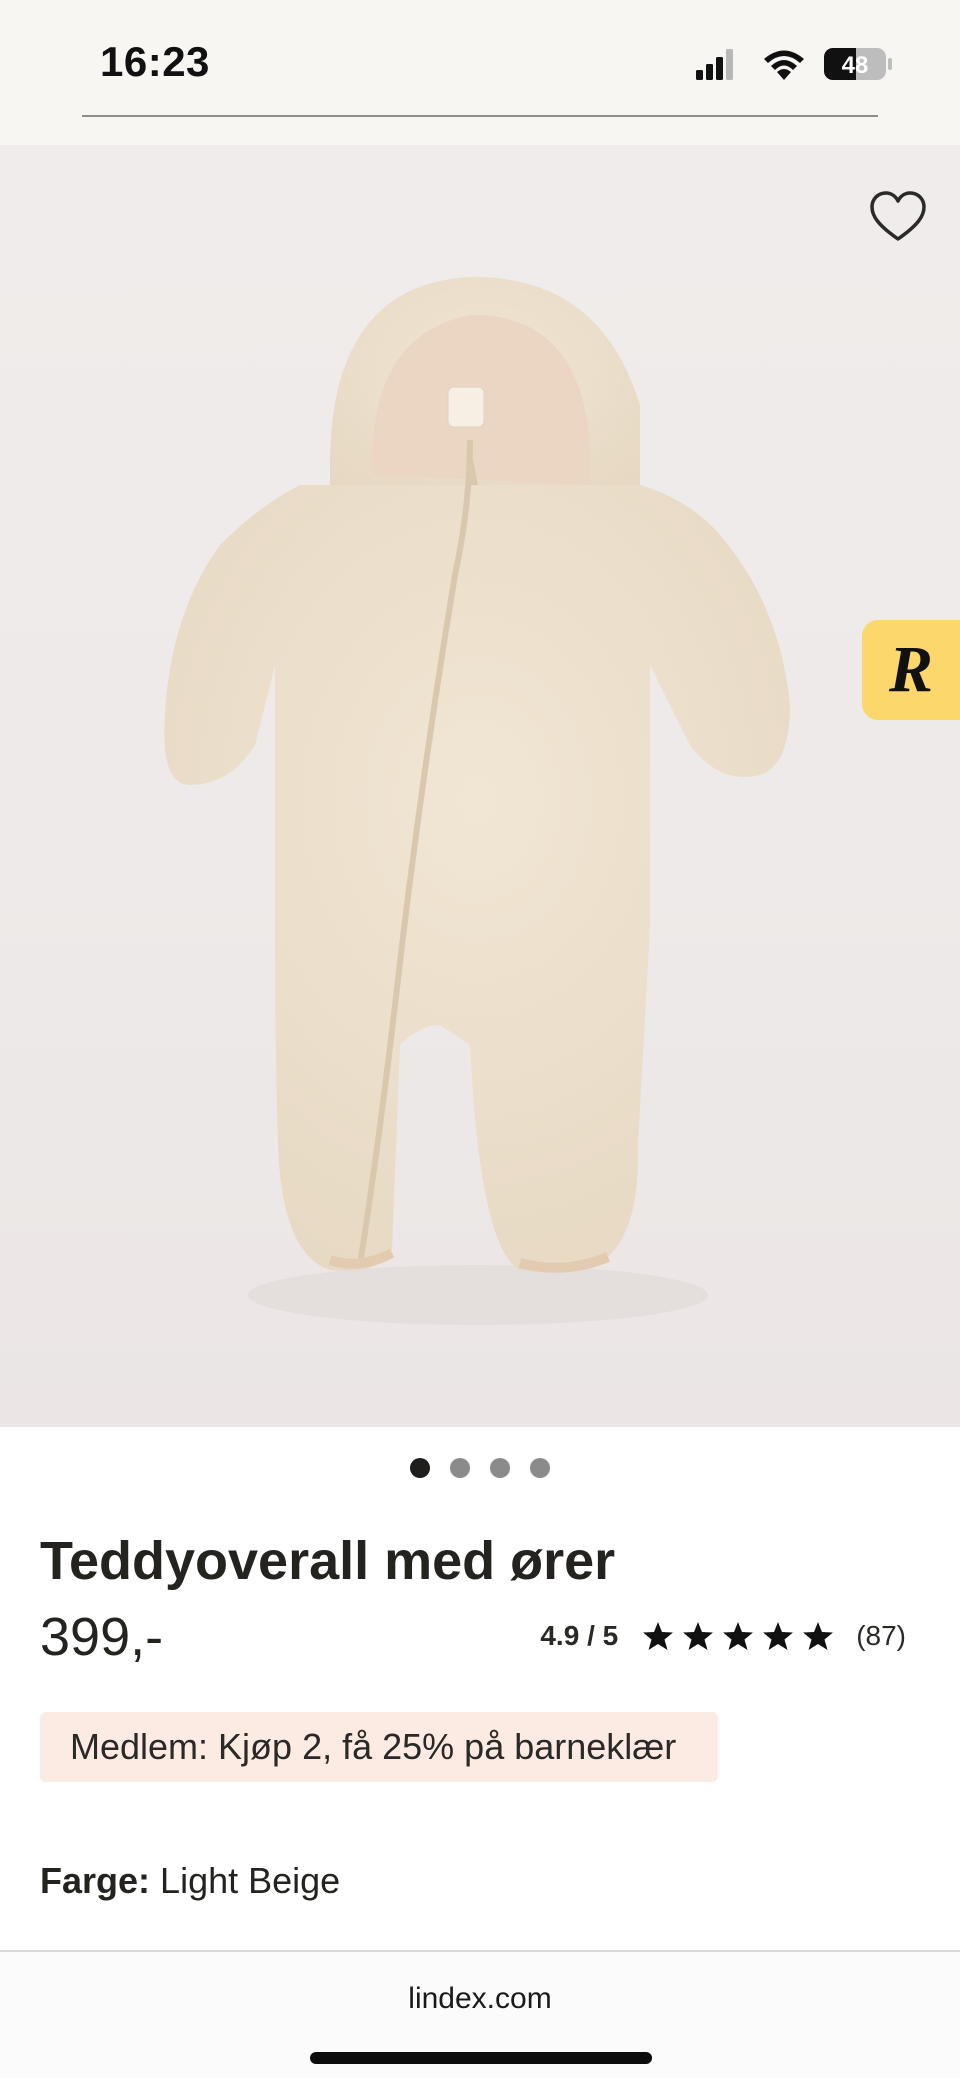 The width and height of the screenshot is (960, 2078). Describe the element at coordinates (373, 1746) in the screenshot. I see `promo-text: Medlem: Kjøp 2, få 25% på barneklær` at that location.